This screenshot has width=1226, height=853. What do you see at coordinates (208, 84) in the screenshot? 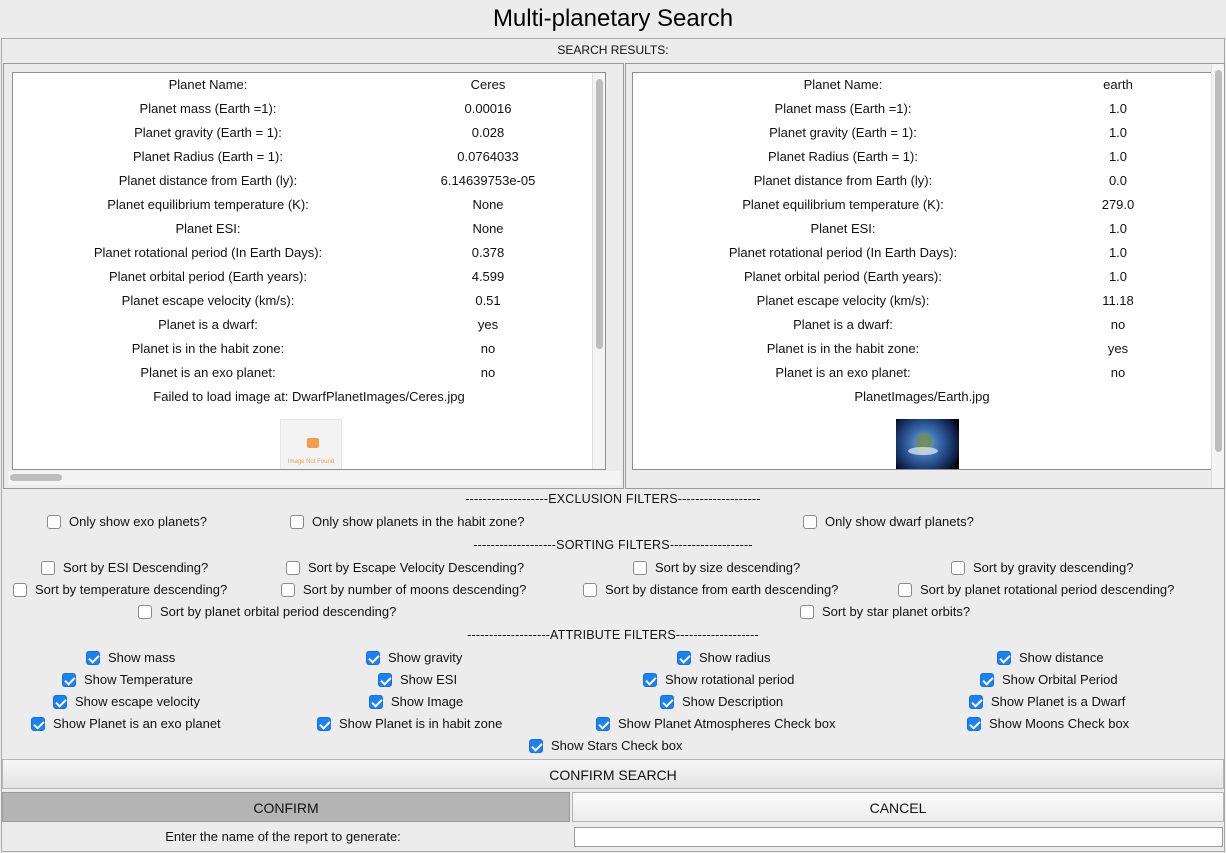
I see `field-label: Planet Name:` at bounding box center [208, 84].